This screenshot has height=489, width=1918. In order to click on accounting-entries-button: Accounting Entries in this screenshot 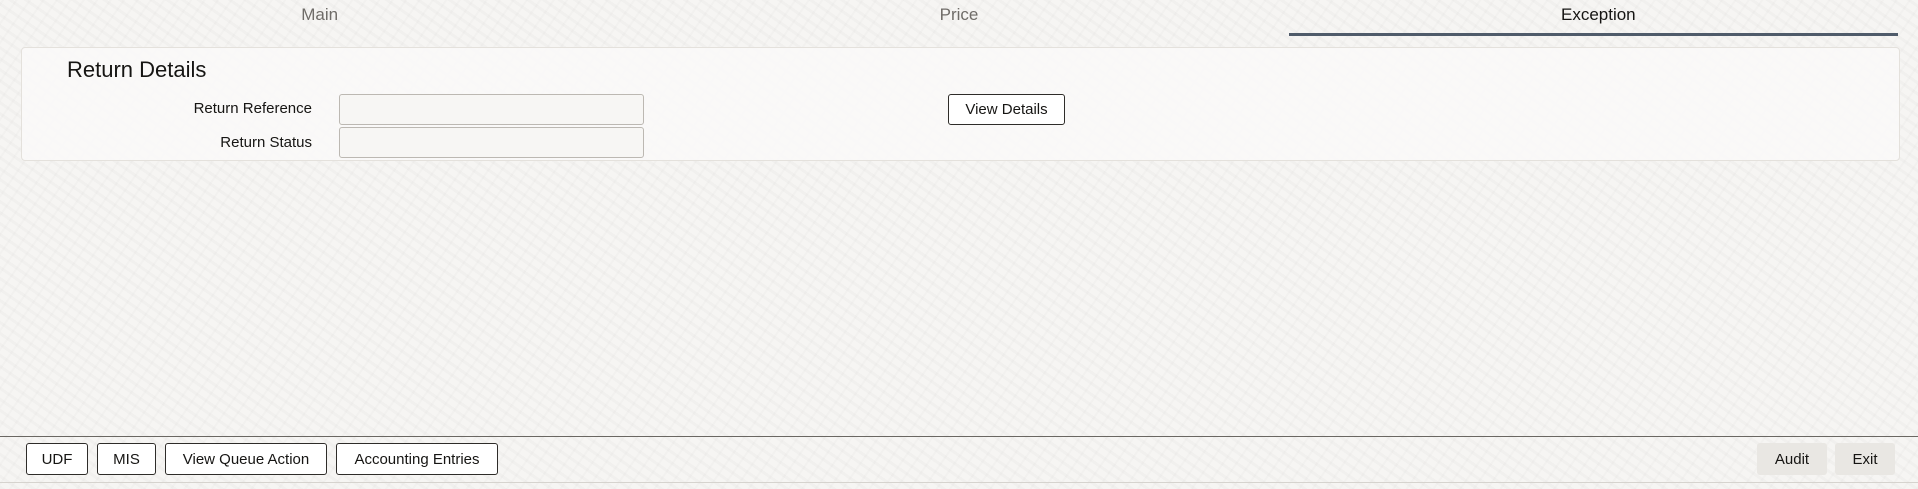, I will do `click(417, 459)`.